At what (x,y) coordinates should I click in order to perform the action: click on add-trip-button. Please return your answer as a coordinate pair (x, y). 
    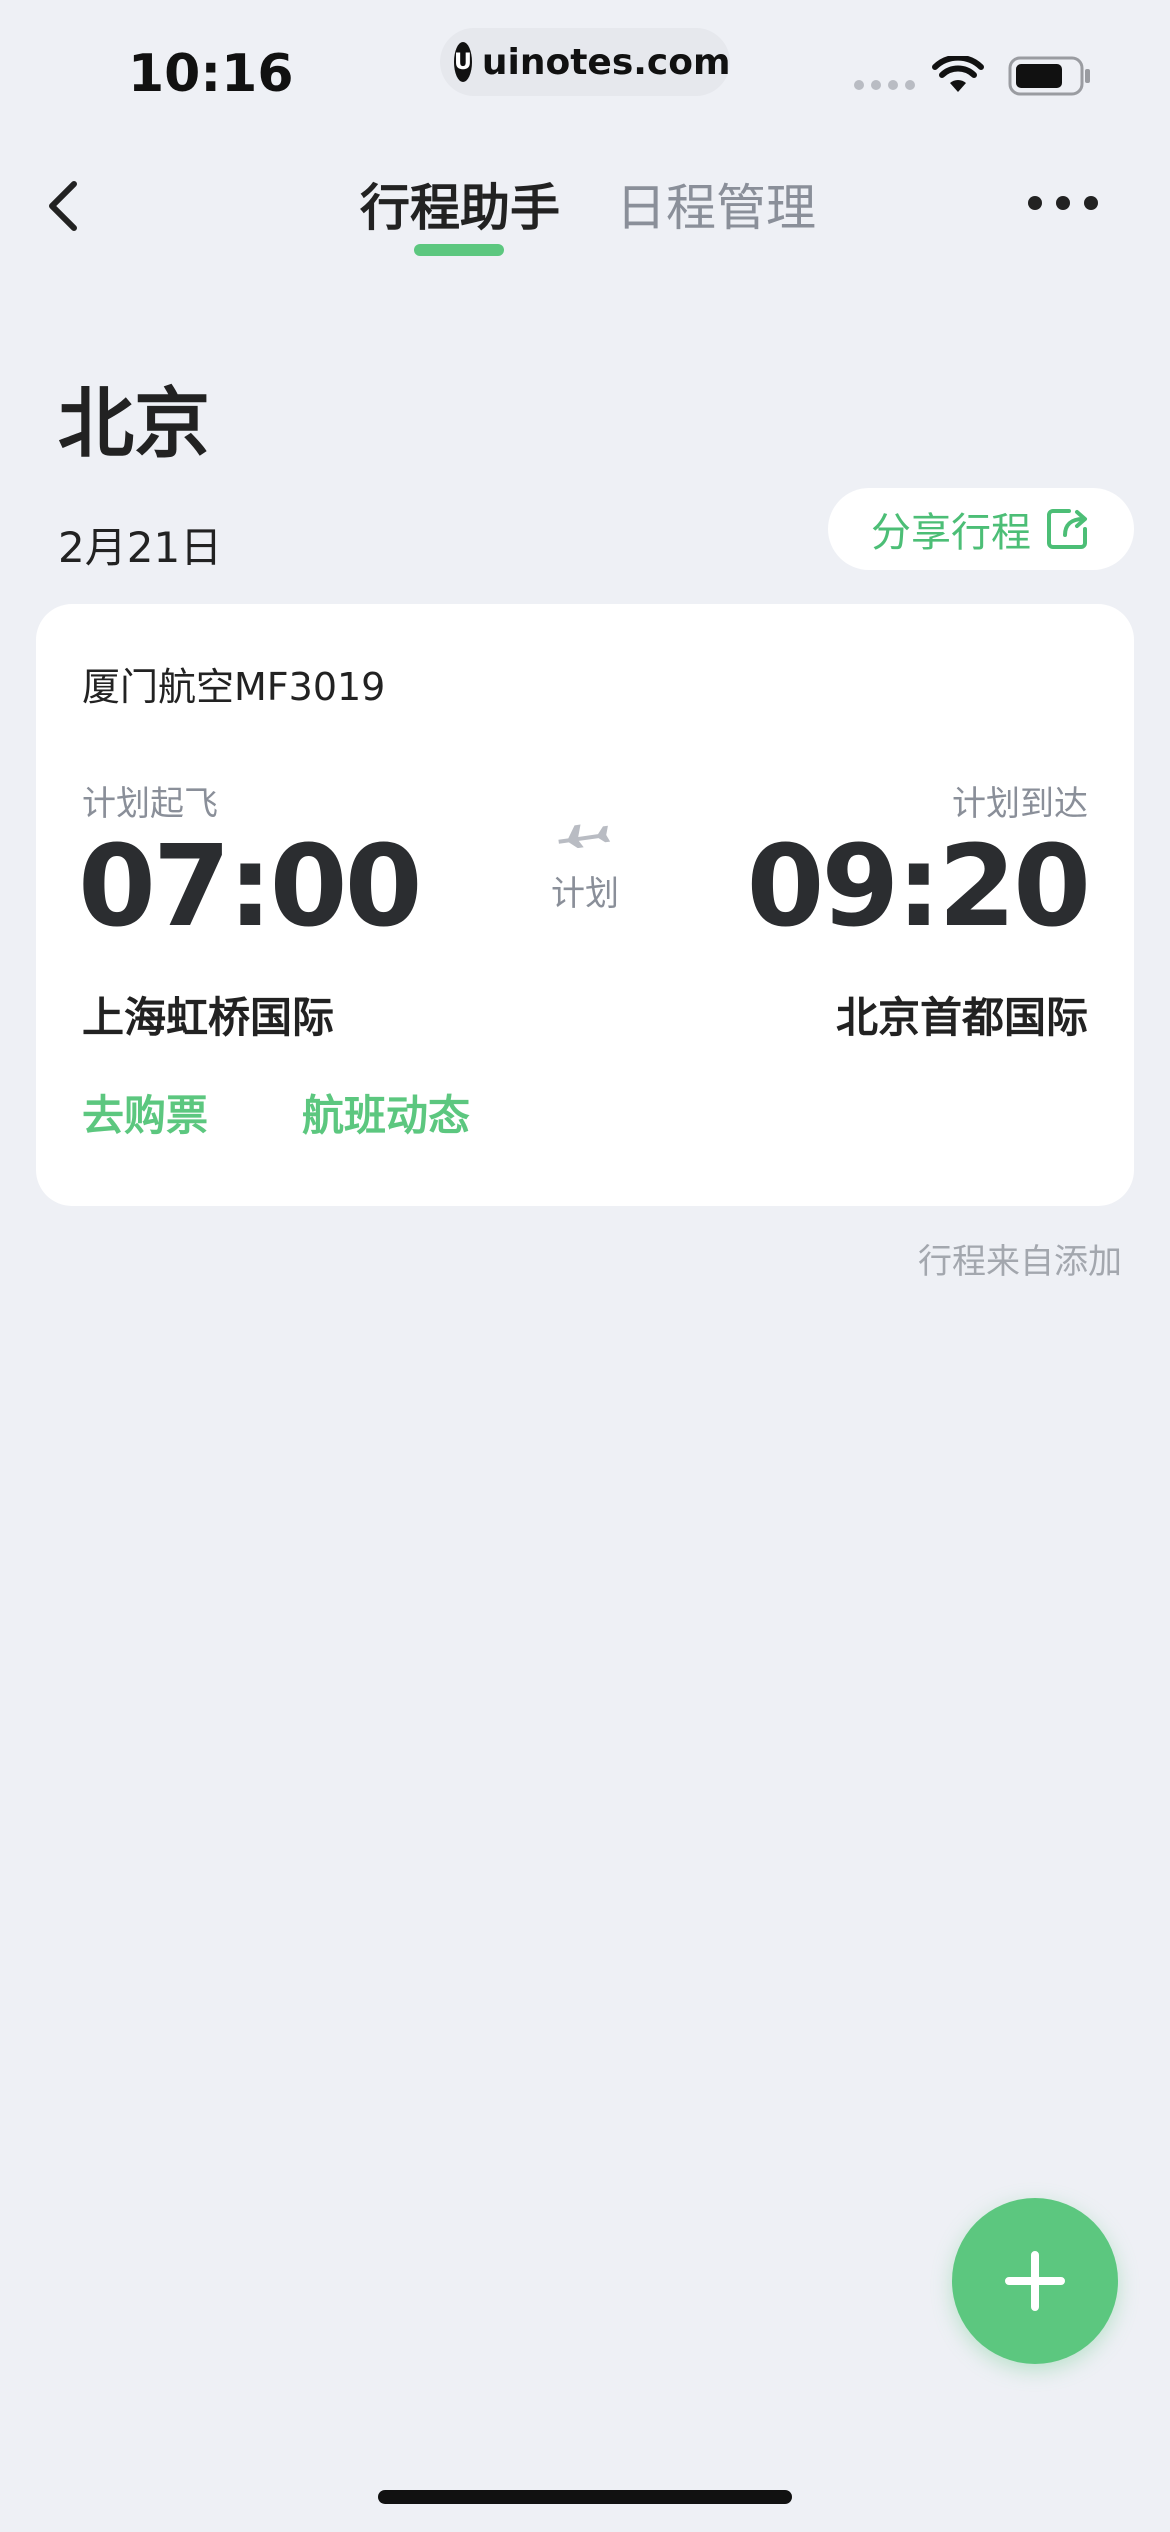
    Looking at the image, I should click on (1035, 2281).